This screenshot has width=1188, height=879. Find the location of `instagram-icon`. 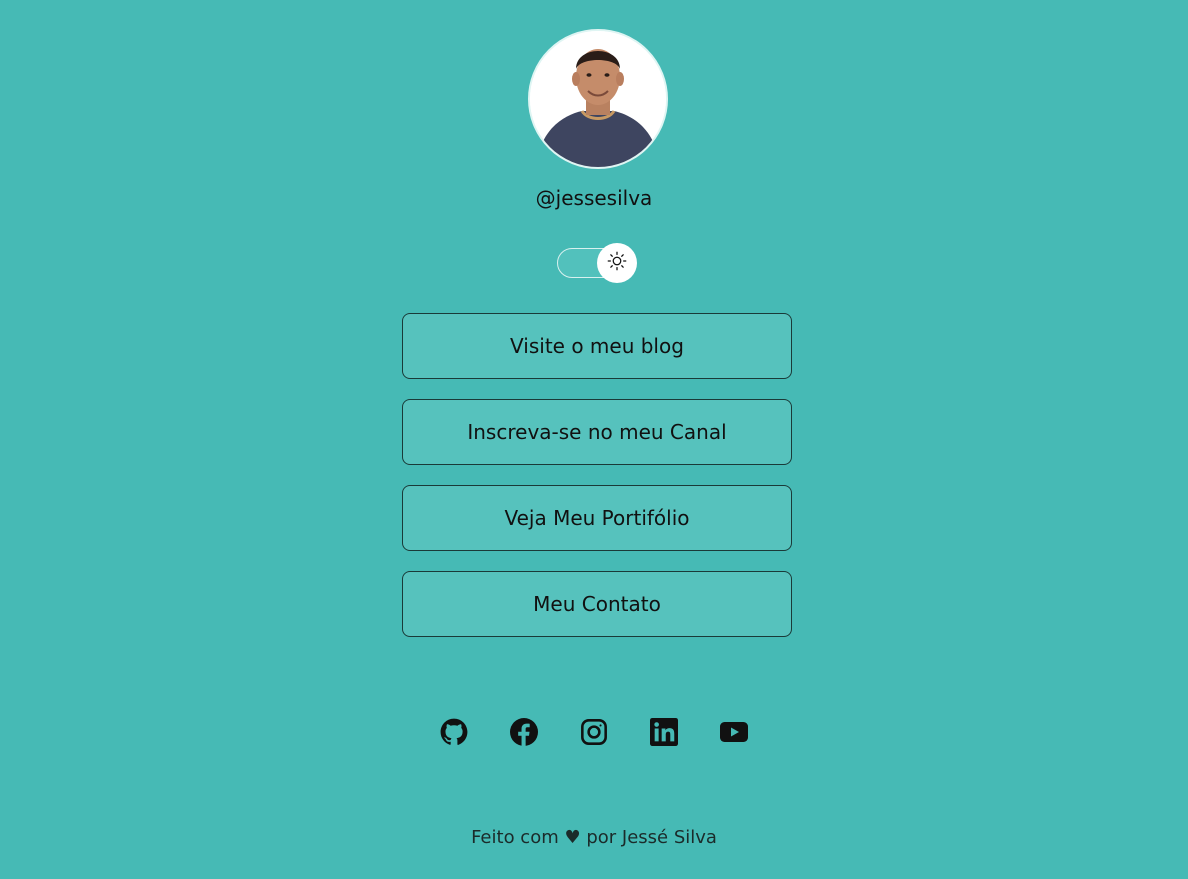

instagram-icon is located at coordinates (594, 732).